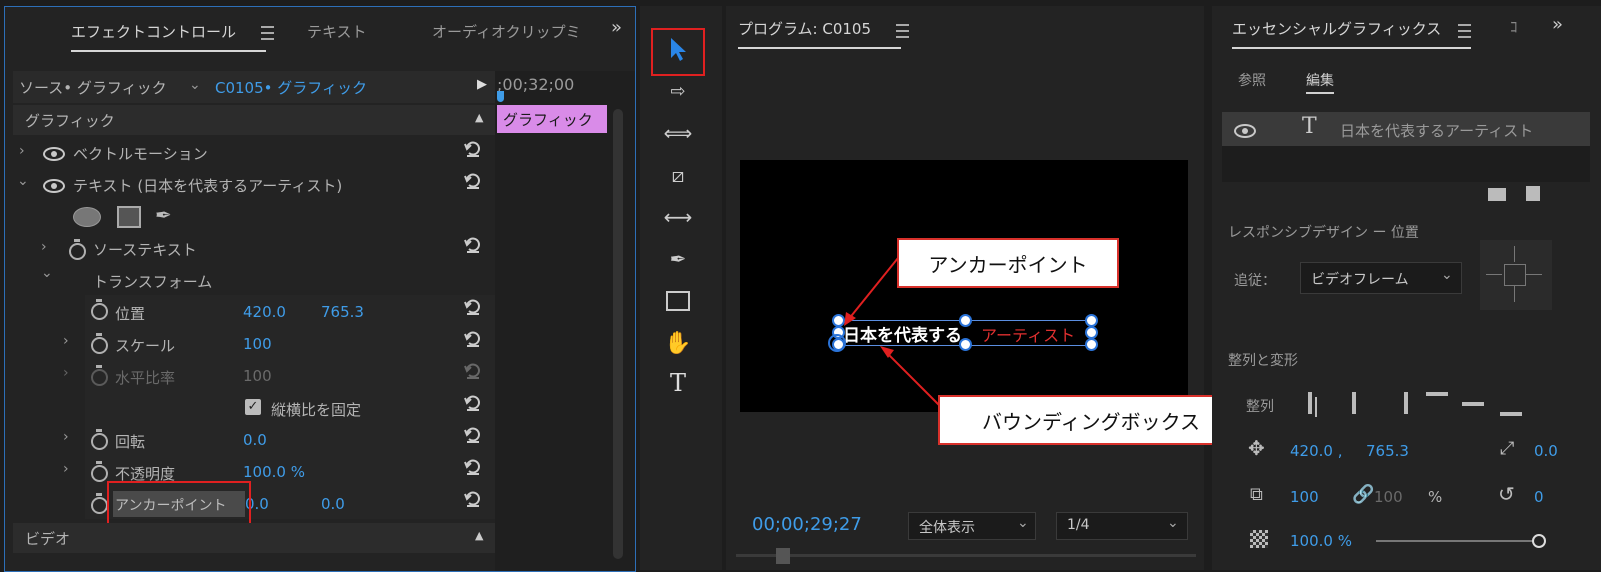 This screenshot has width=1601, height=572. What do you see at coordinates (1546, 451) in the screenshot?
I see `anchor-value: 0.0` at bounding box center [1546, 451].